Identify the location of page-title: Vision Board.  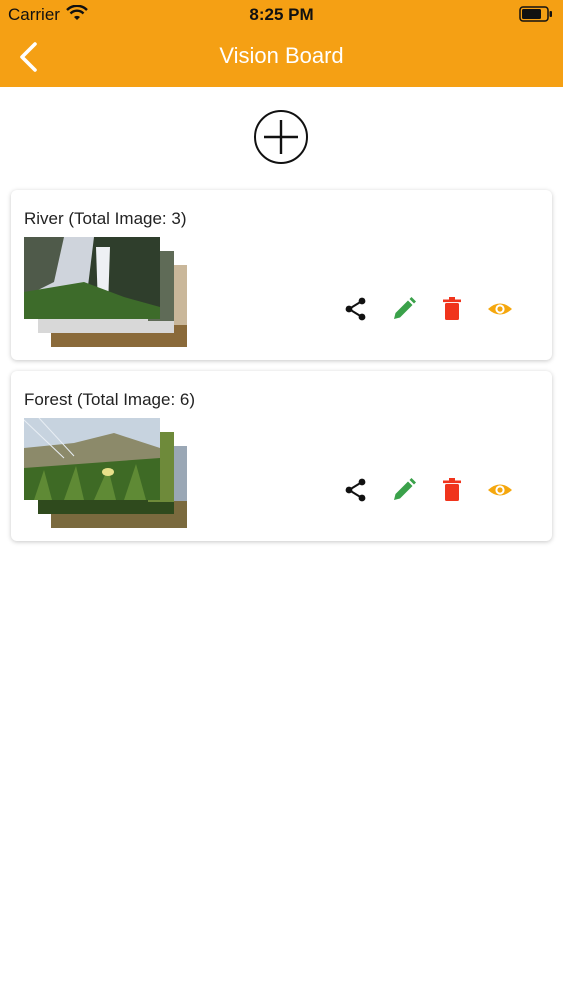
(281, 55).